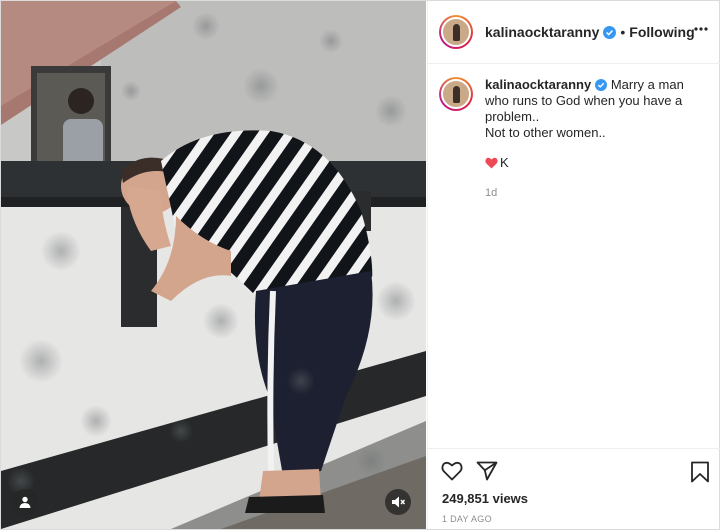  Describe the element at coordinates (487, 471) in the screenshot. I see `paper-plane-icon` at that location.